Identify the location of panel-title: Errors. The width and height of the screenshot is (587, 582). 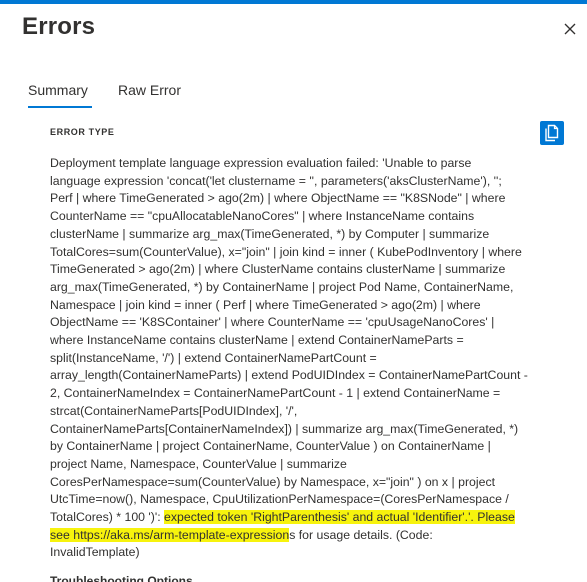
(59, 26).